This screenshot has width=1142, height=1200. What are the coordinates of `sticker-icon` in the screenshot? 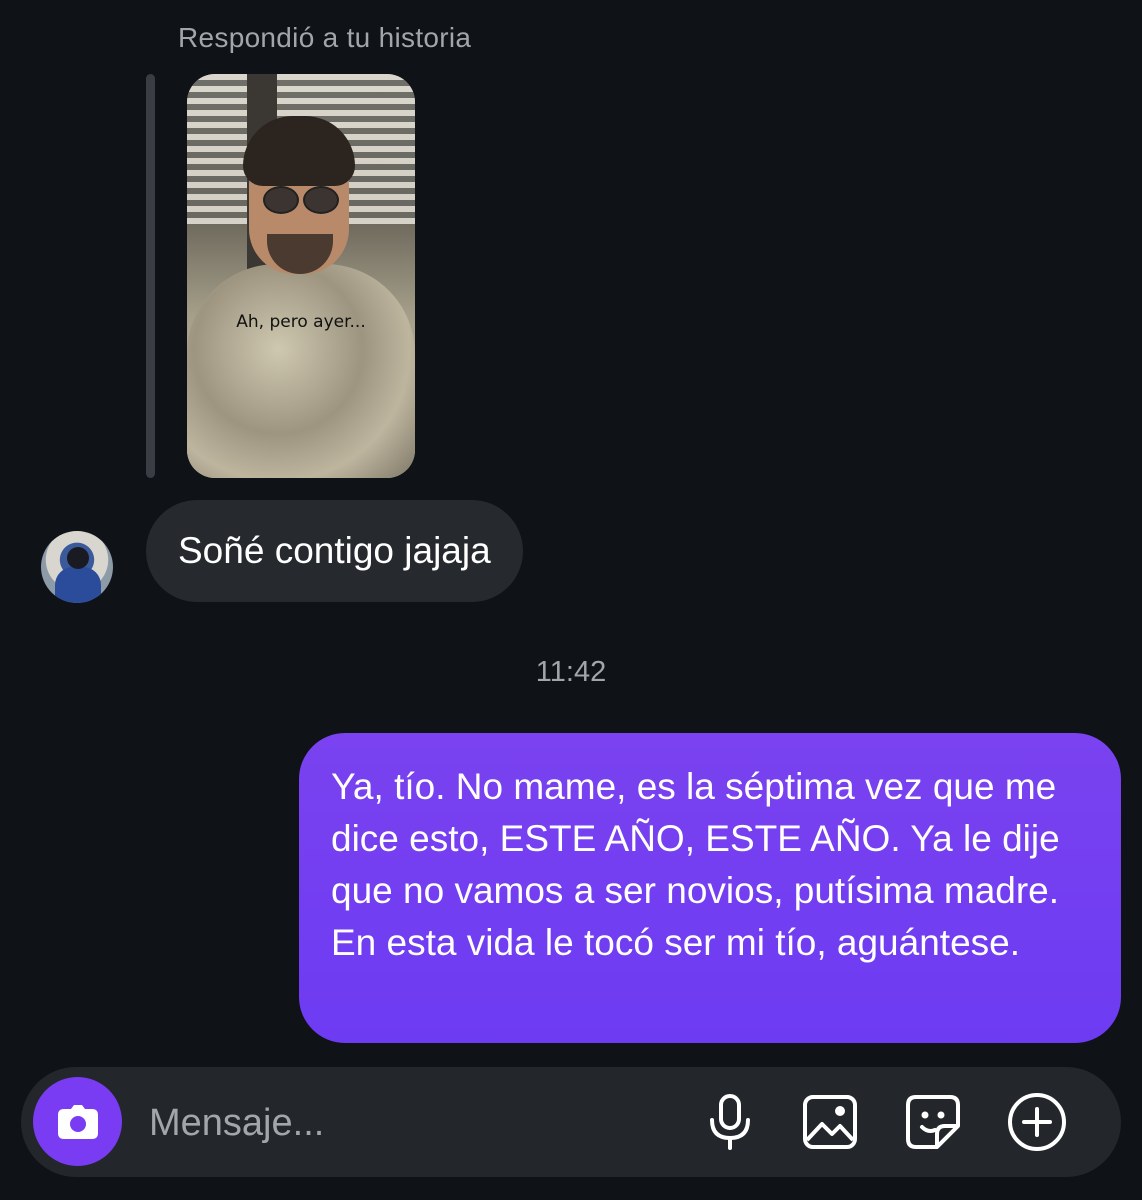 It's located at (933, 1122).